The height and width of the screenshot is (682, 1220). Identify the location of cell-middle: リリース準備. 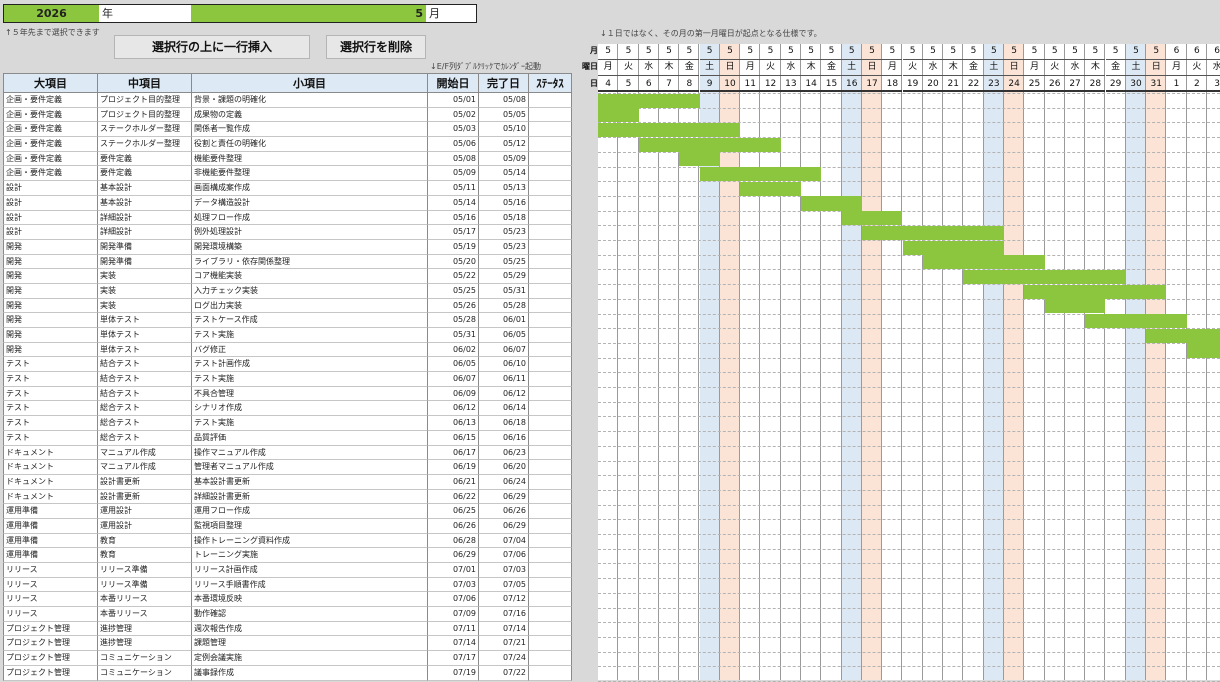
(145, 570).